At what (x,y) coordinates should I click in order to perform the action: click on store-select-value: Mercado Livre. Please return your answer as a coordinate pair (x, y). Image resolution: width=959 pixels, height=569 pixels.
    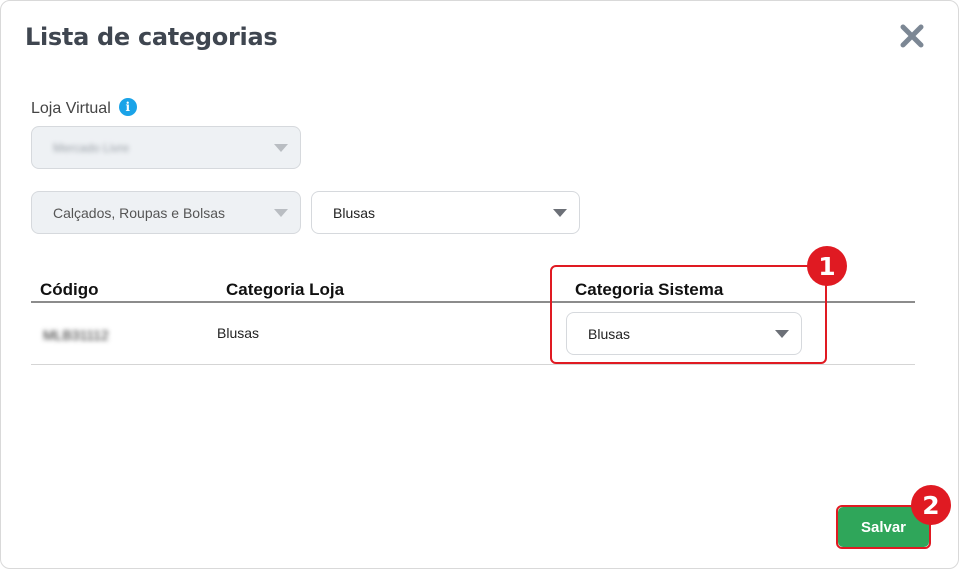
    Looking at the image, I should click on (91, 147).